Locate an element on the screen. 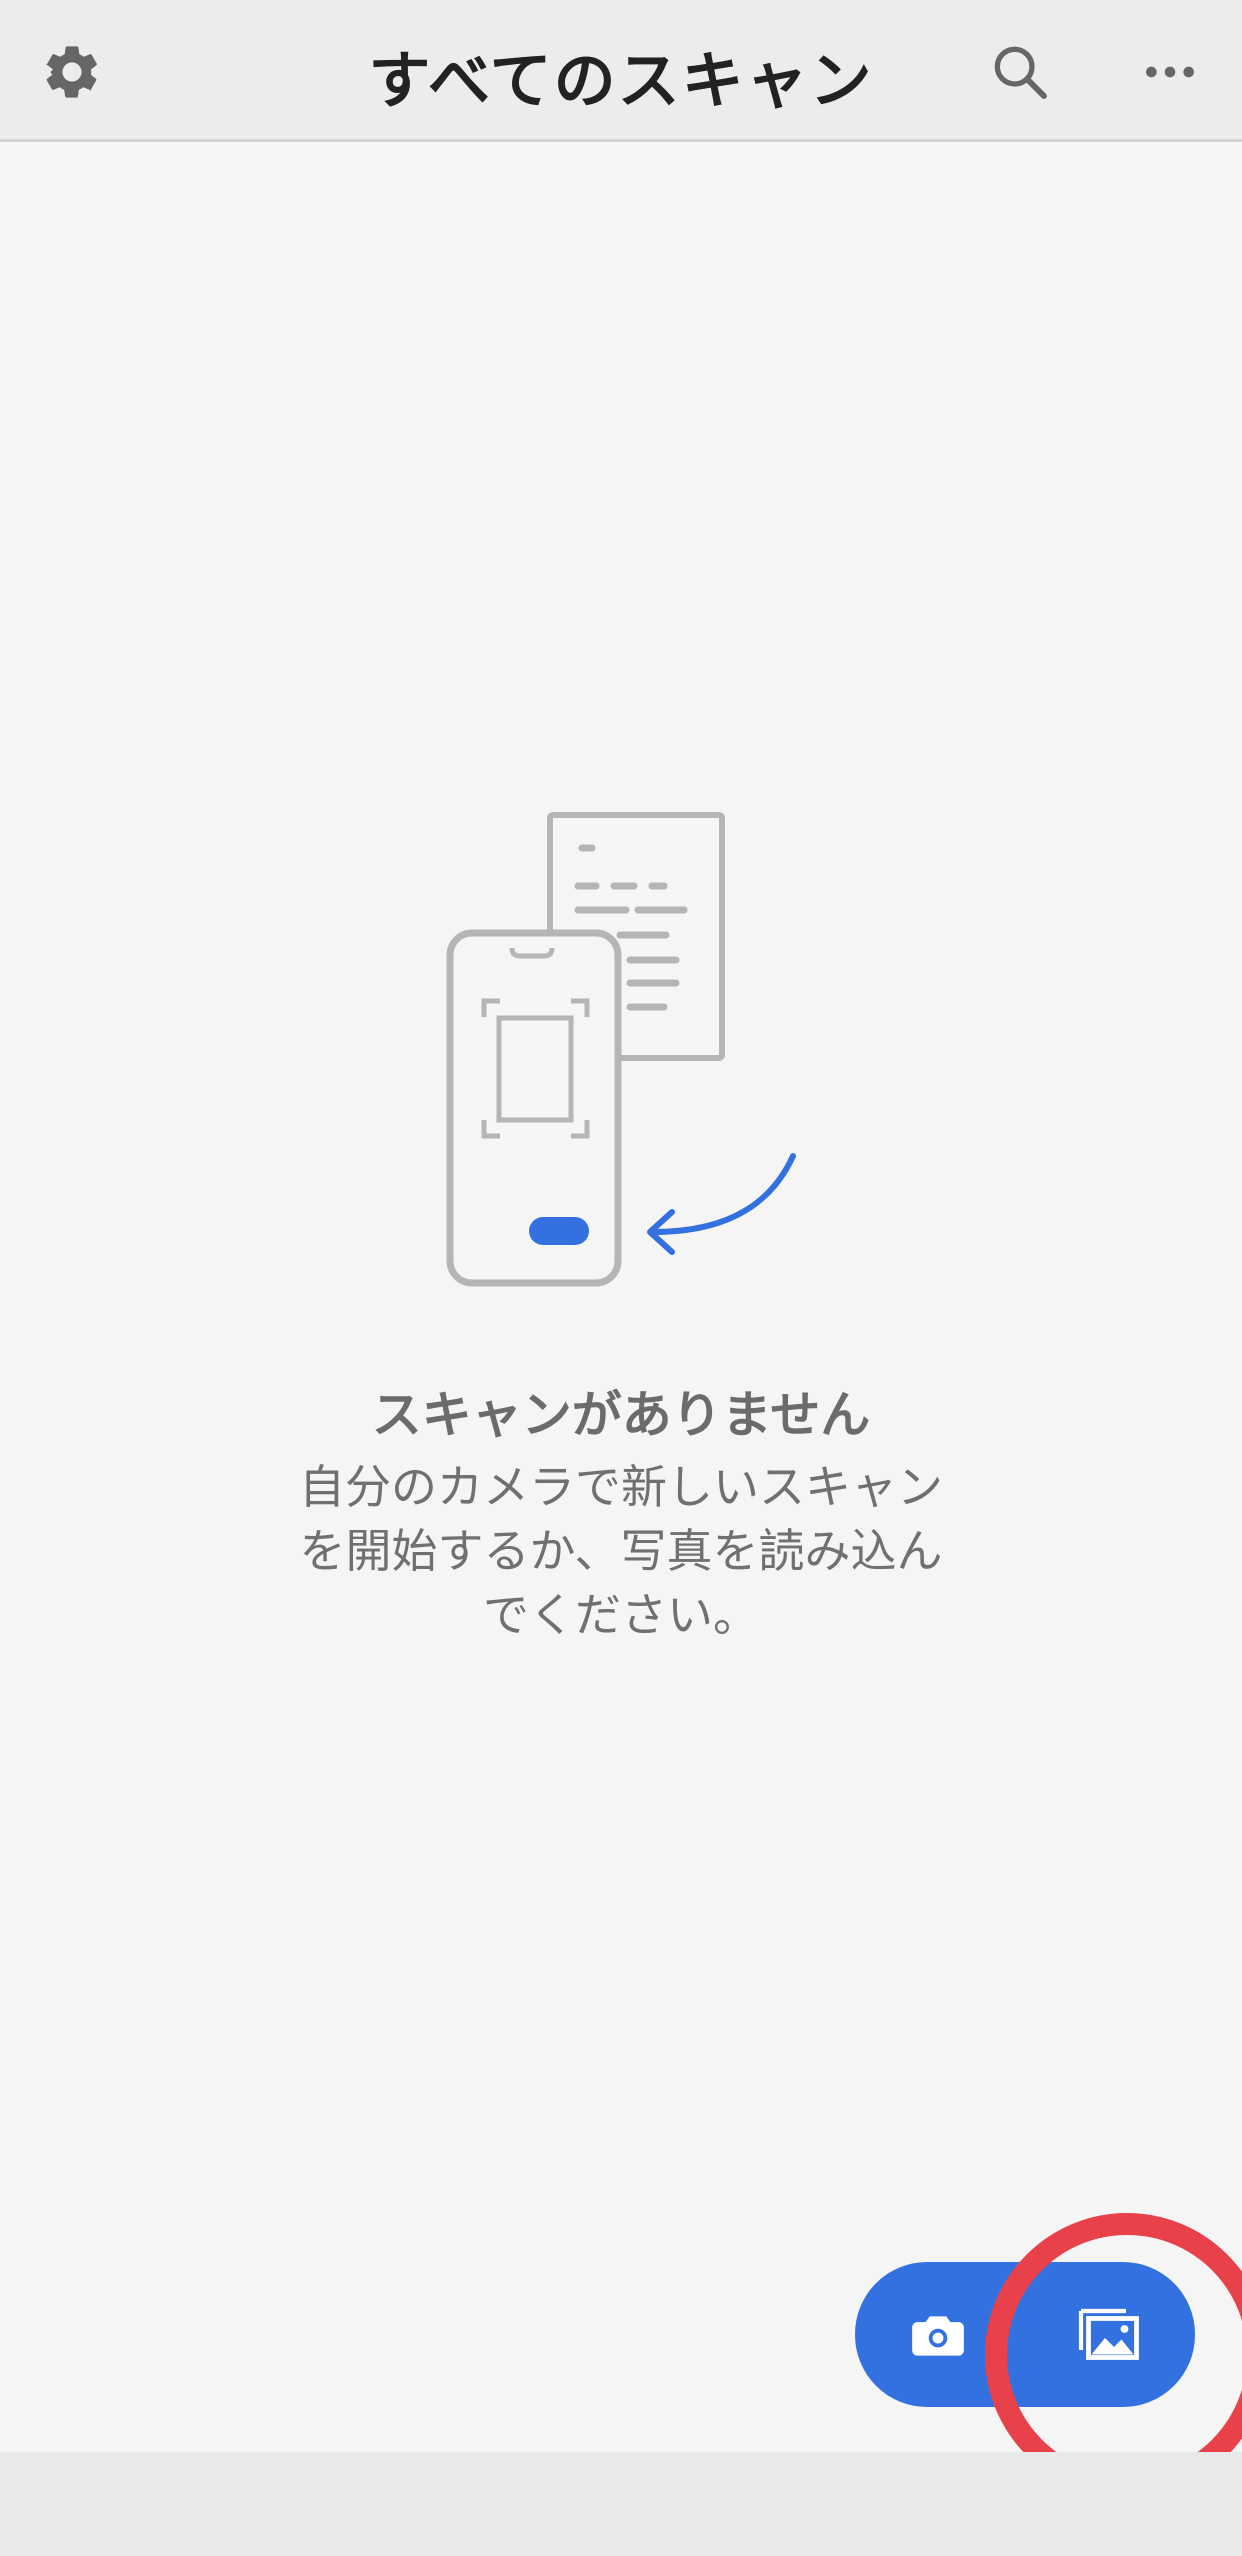 Image resolution: width=1242 pixels, height=2556 pixels. empty-state-description: 自分のカメラで新しいスキャン を開始するか、写真を読み込ん でください。 is located at coordinates (621, 1551).